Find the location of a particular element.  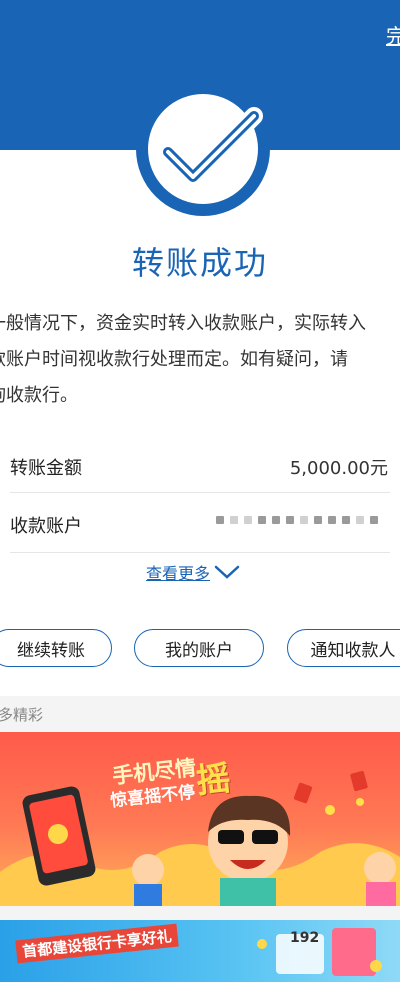

masked-account-number is located at coordinates (297, 520).